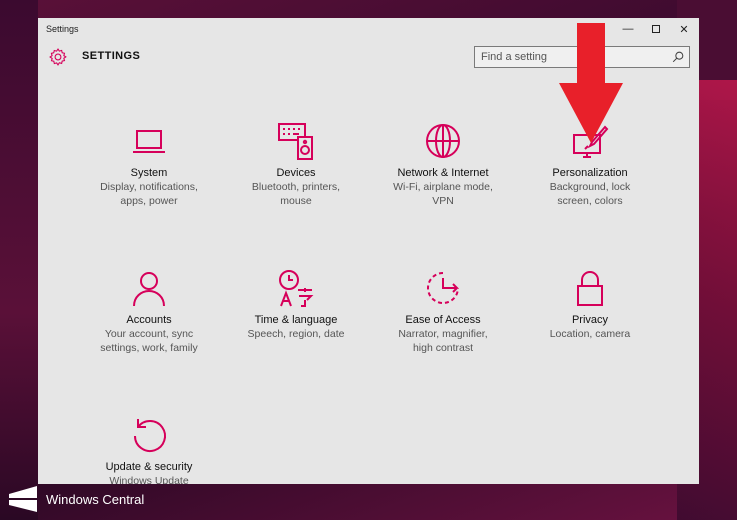 This screenshot has height=520, width=737. I want to click on category-title: Devices, so click(296, 173).